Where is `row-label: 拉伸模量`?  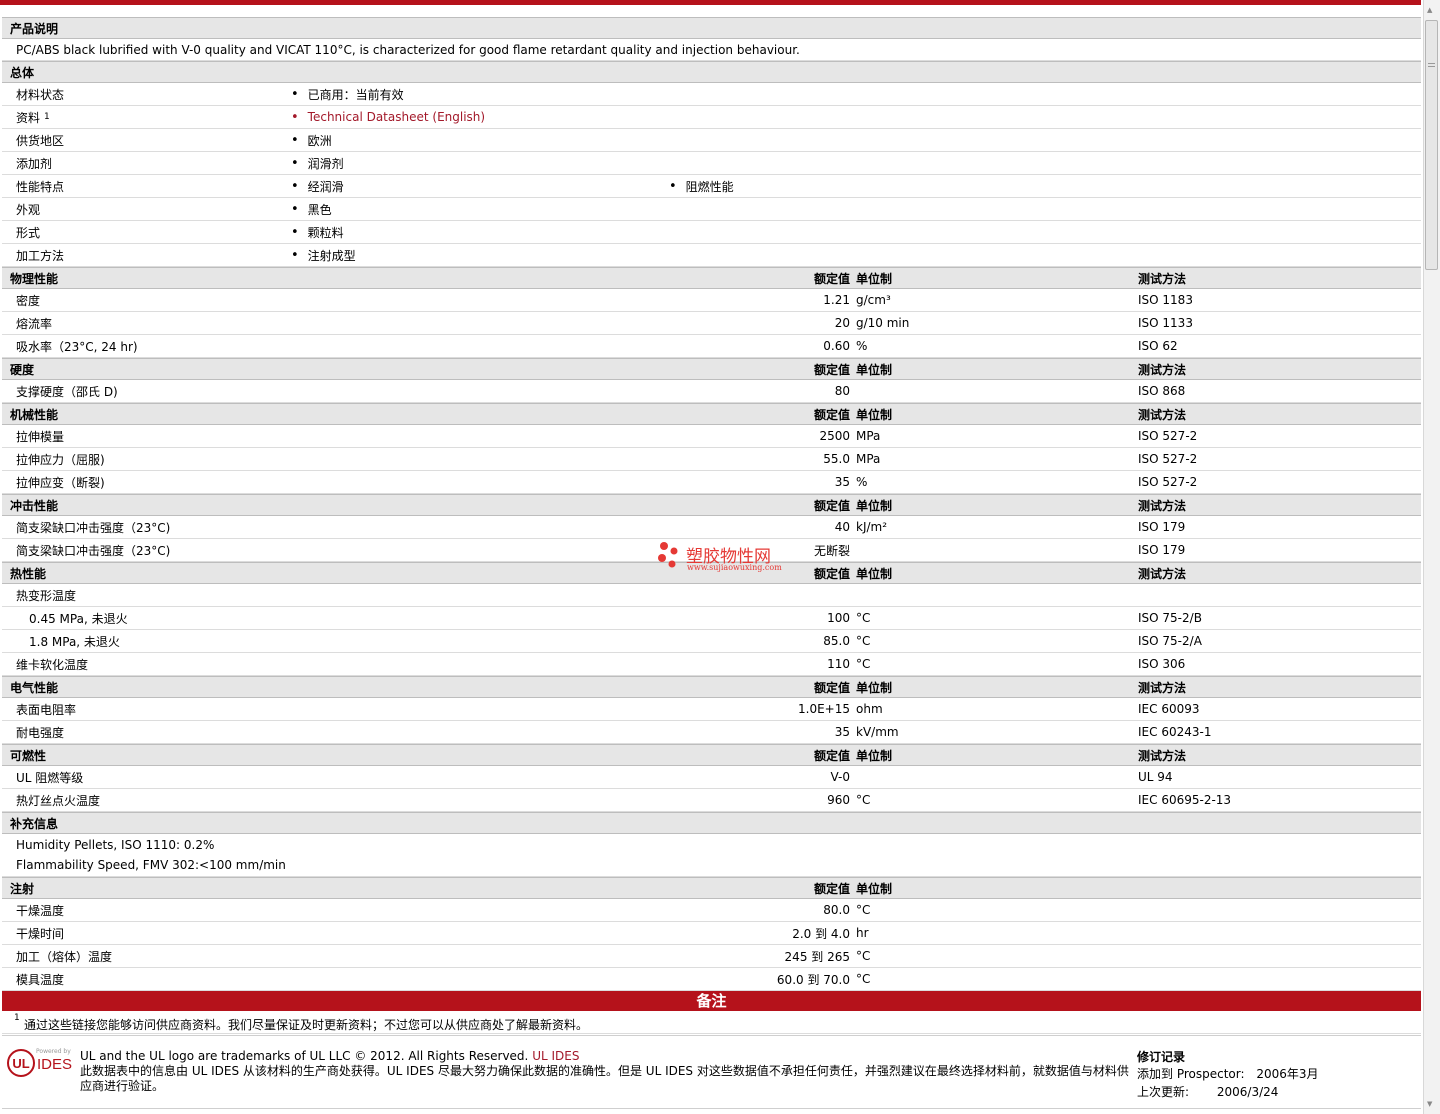 row-label: 拉伸模量 is located at coordinates (40, 436).